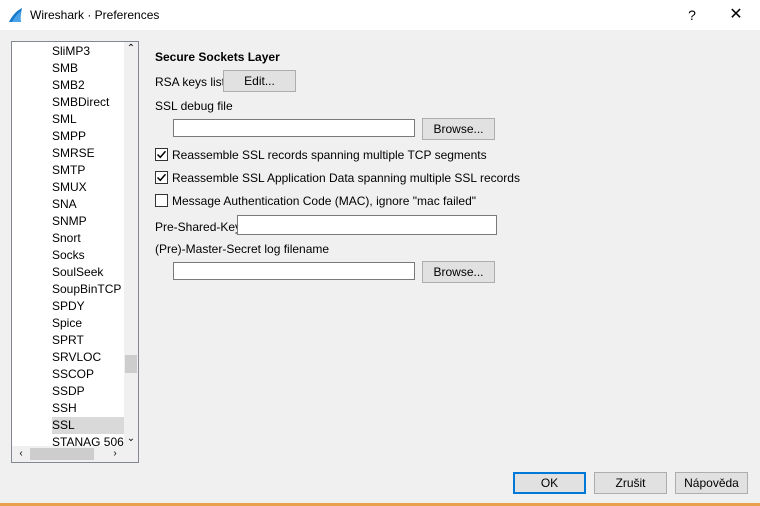 The image size is (760, 506). Describe the element at coordinates (198, 227) in the screenshot. I see `pre-shared-key-label: Pre-Shared-Key` at that location.